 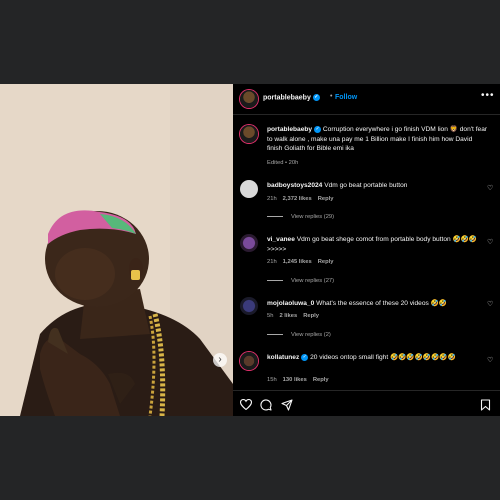 What do you see at coordinates (299, 335) in the screenshot?
I see `view-replies: View replies (2)` at bounding box center [299, 335].